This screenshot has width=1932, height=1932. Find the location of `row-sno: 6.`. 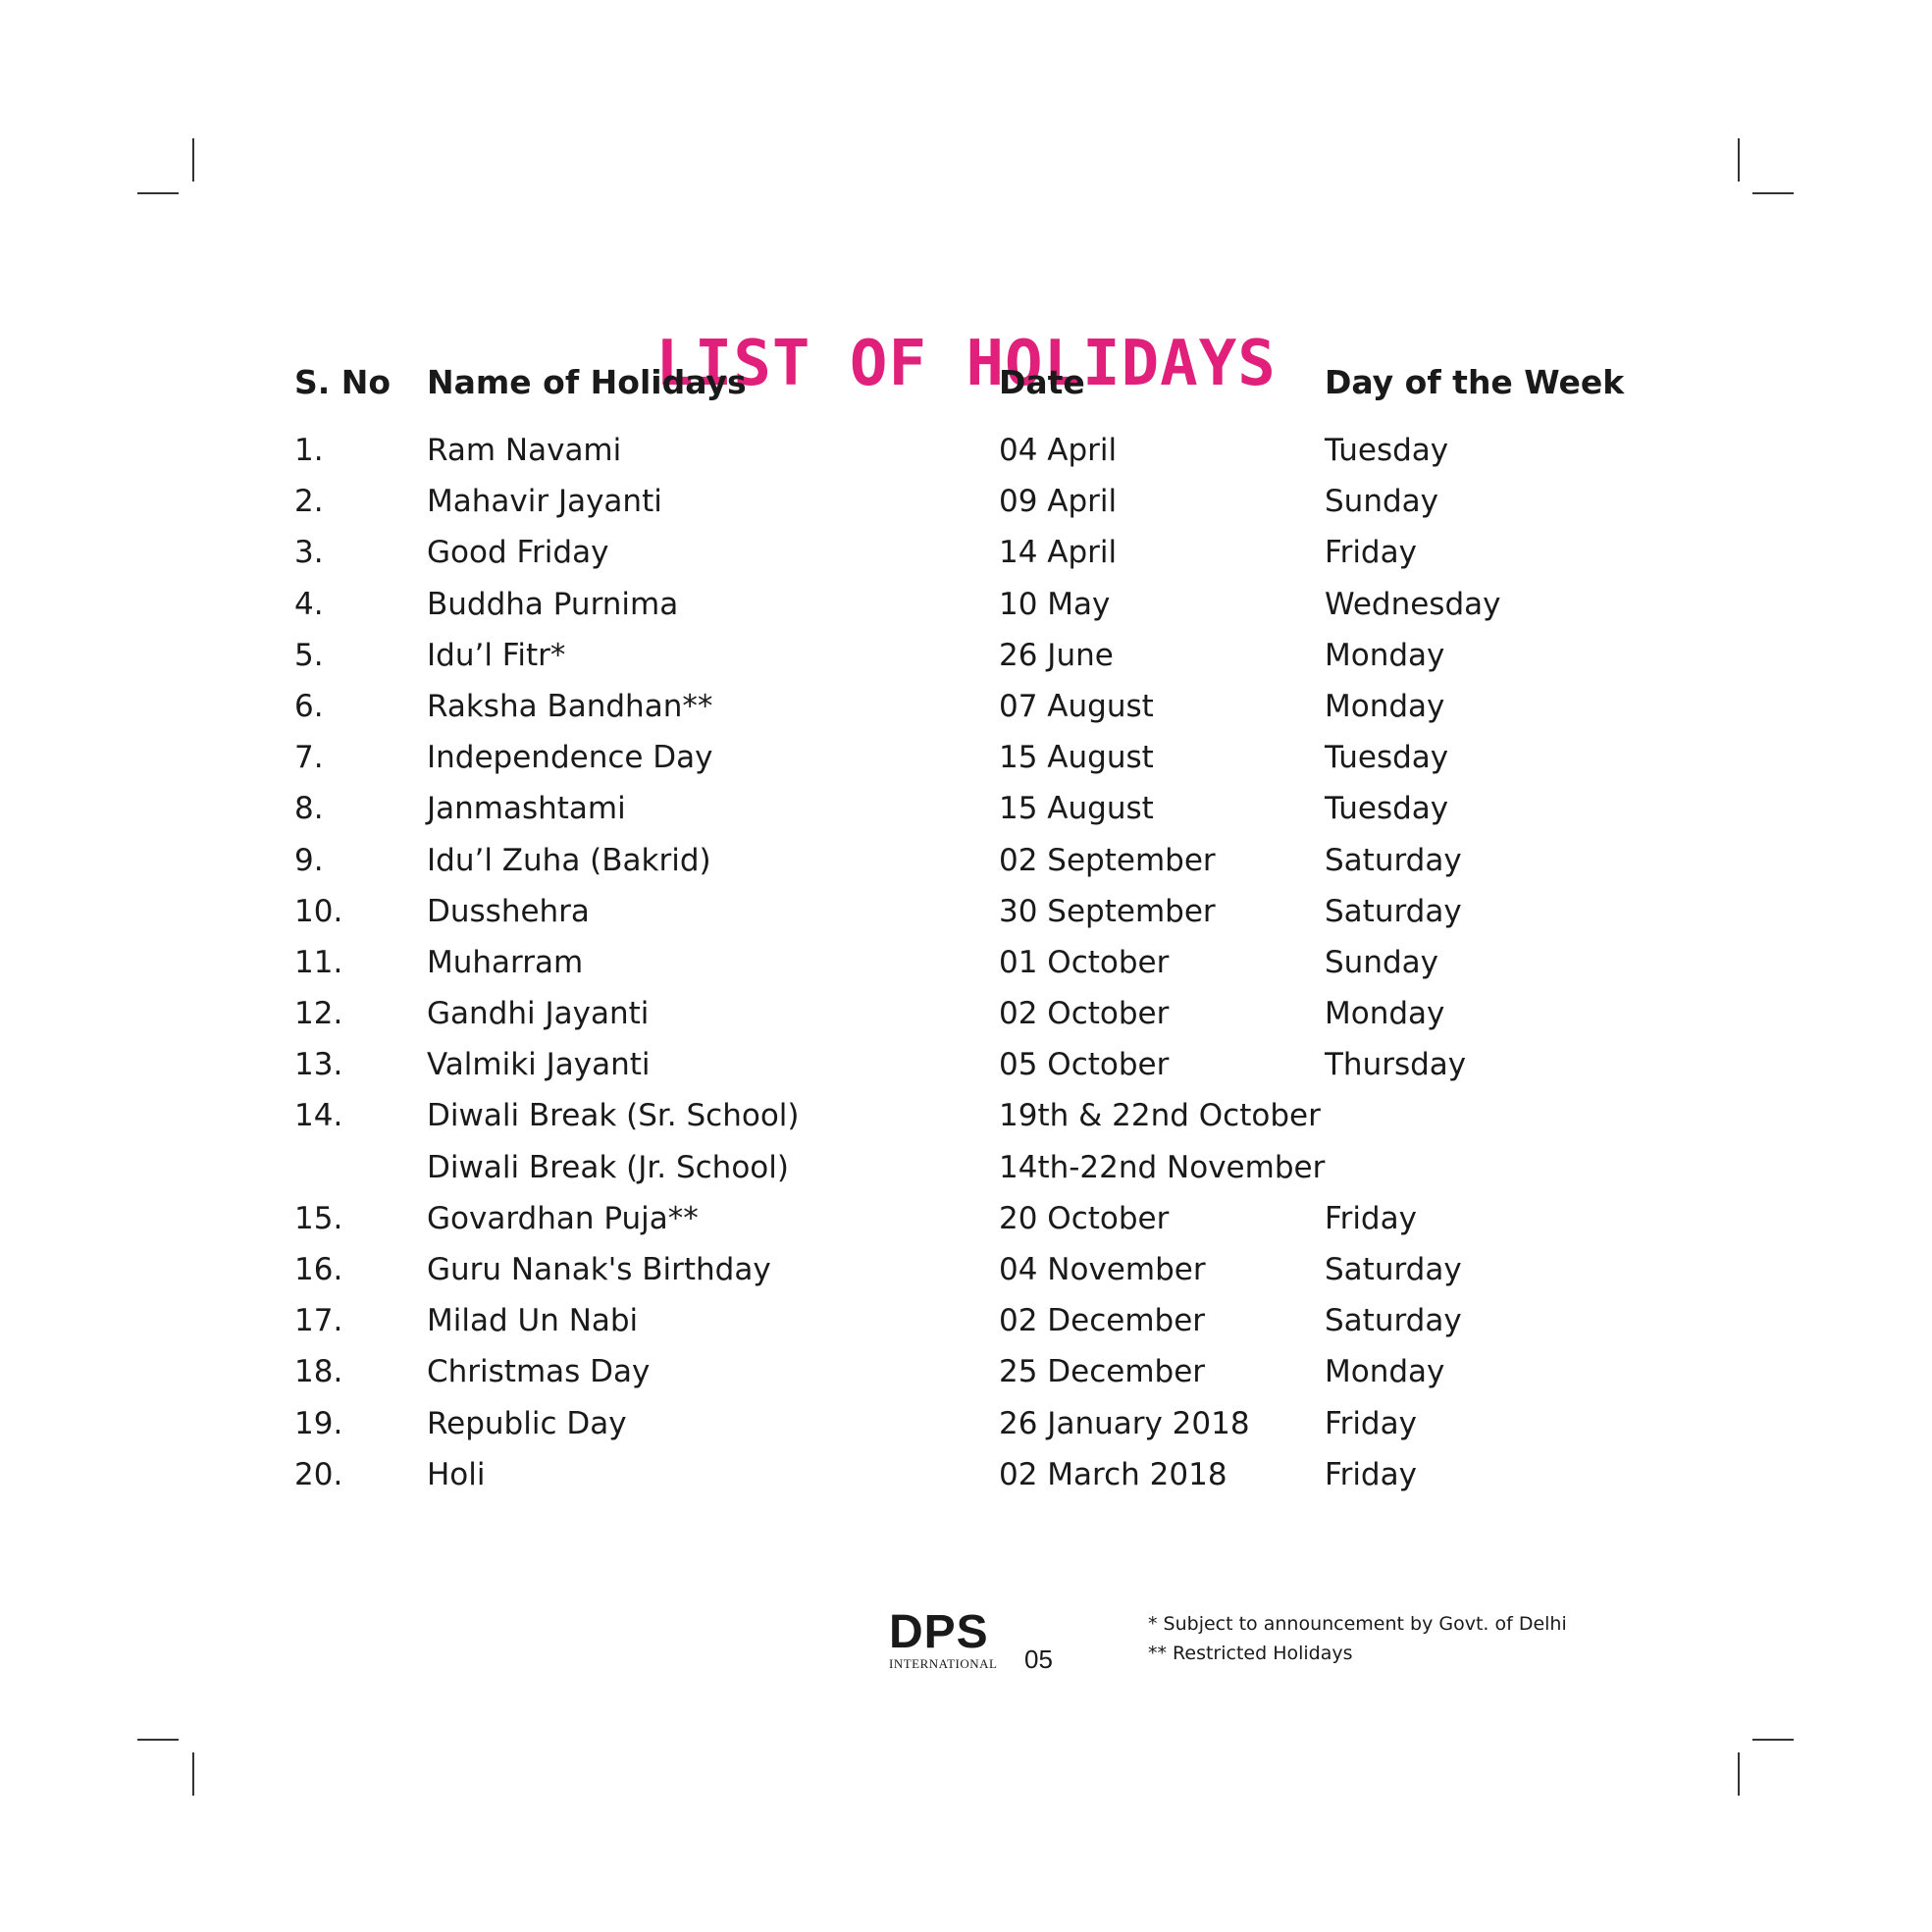

row-sno: 6. is located at coordinates (309, 706).